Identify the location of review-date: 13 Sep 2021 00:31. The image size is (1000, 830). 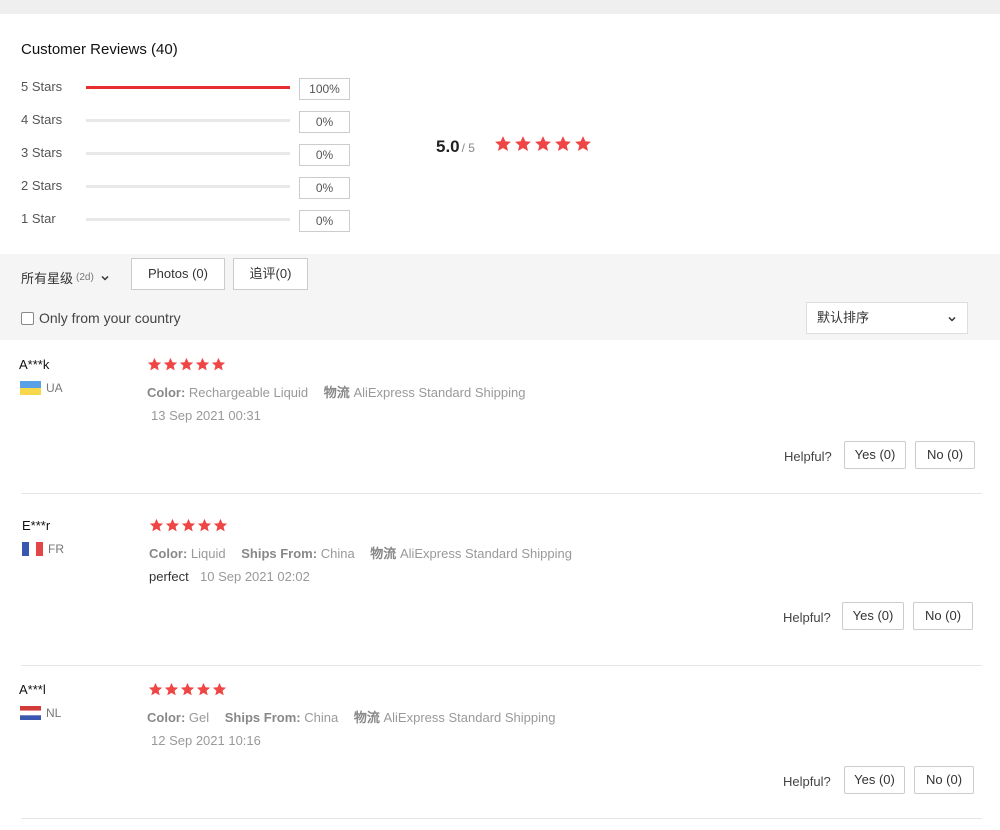
(206, 415).